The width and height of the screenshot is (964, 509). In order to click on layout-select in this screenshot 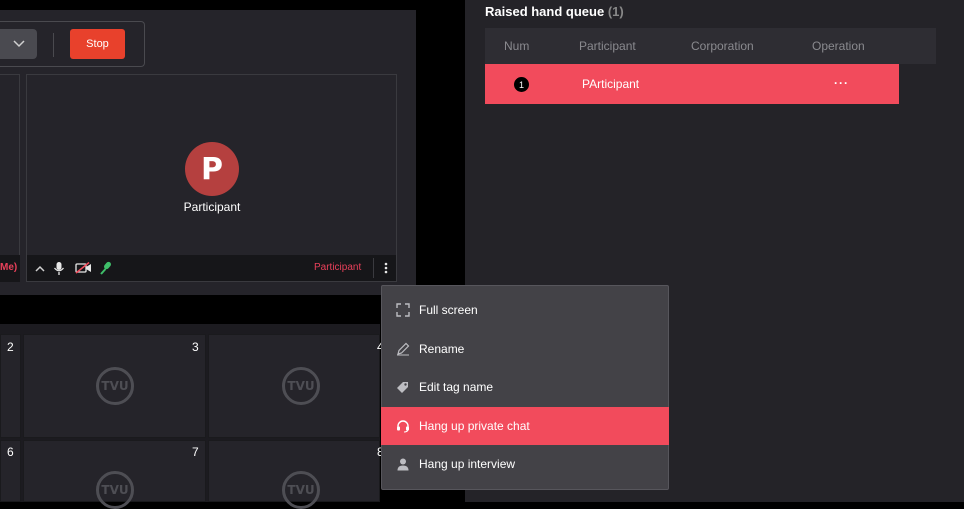, I will do `click(18, 44)`.